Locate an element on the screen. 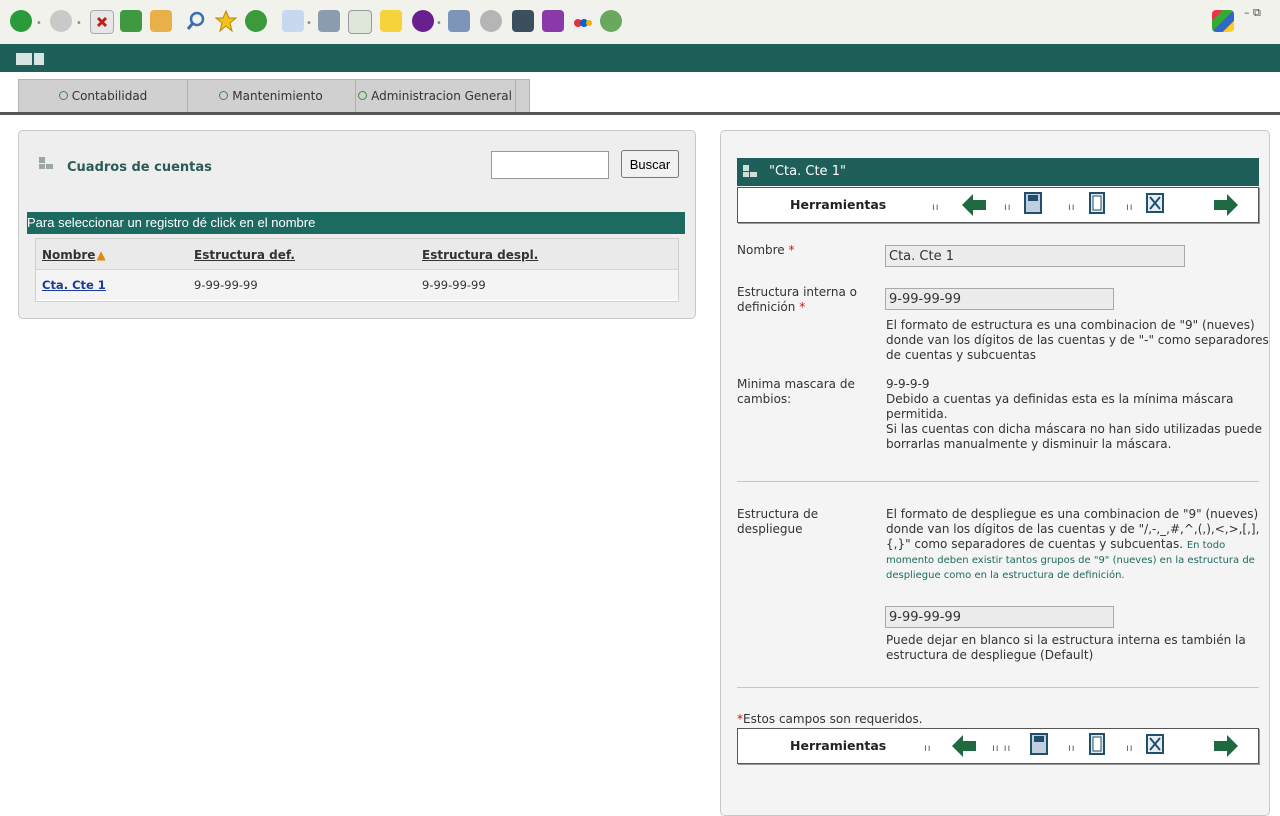 The height and width of the screenshot is (816, 1280). field-label-minima-mascara: Minima mascara de cambios: is located at coordinates (796, 392).